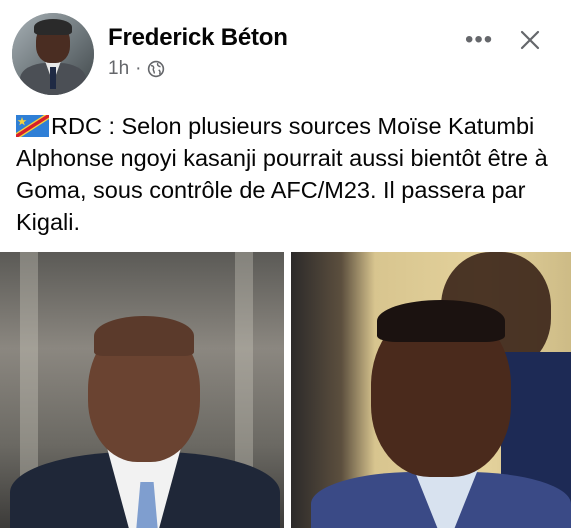 The height and width of the screenshot is (528, 571). Describe the element at coordinates (156, 69) in the screenshot. I see `globe-icon` at that location.